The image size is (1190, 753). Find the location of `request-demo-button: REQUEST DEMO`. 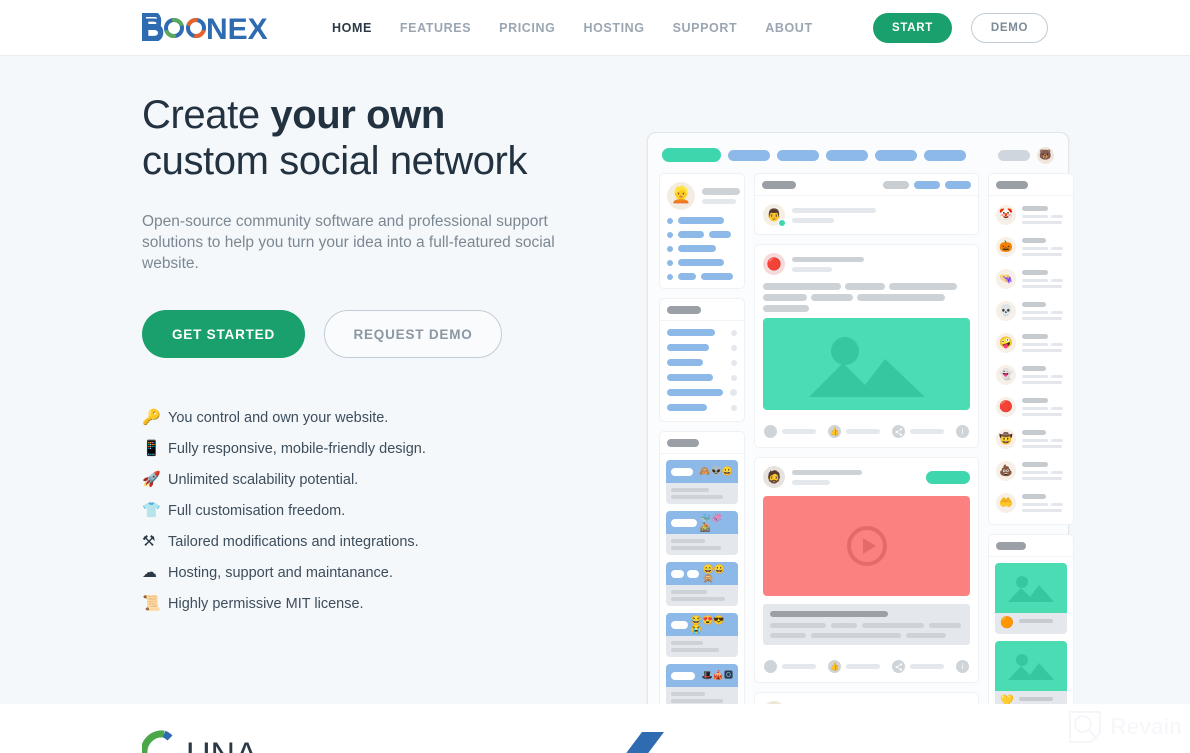

request-demo-button: REQUEST DEMO is located at coordinates (413, 334).